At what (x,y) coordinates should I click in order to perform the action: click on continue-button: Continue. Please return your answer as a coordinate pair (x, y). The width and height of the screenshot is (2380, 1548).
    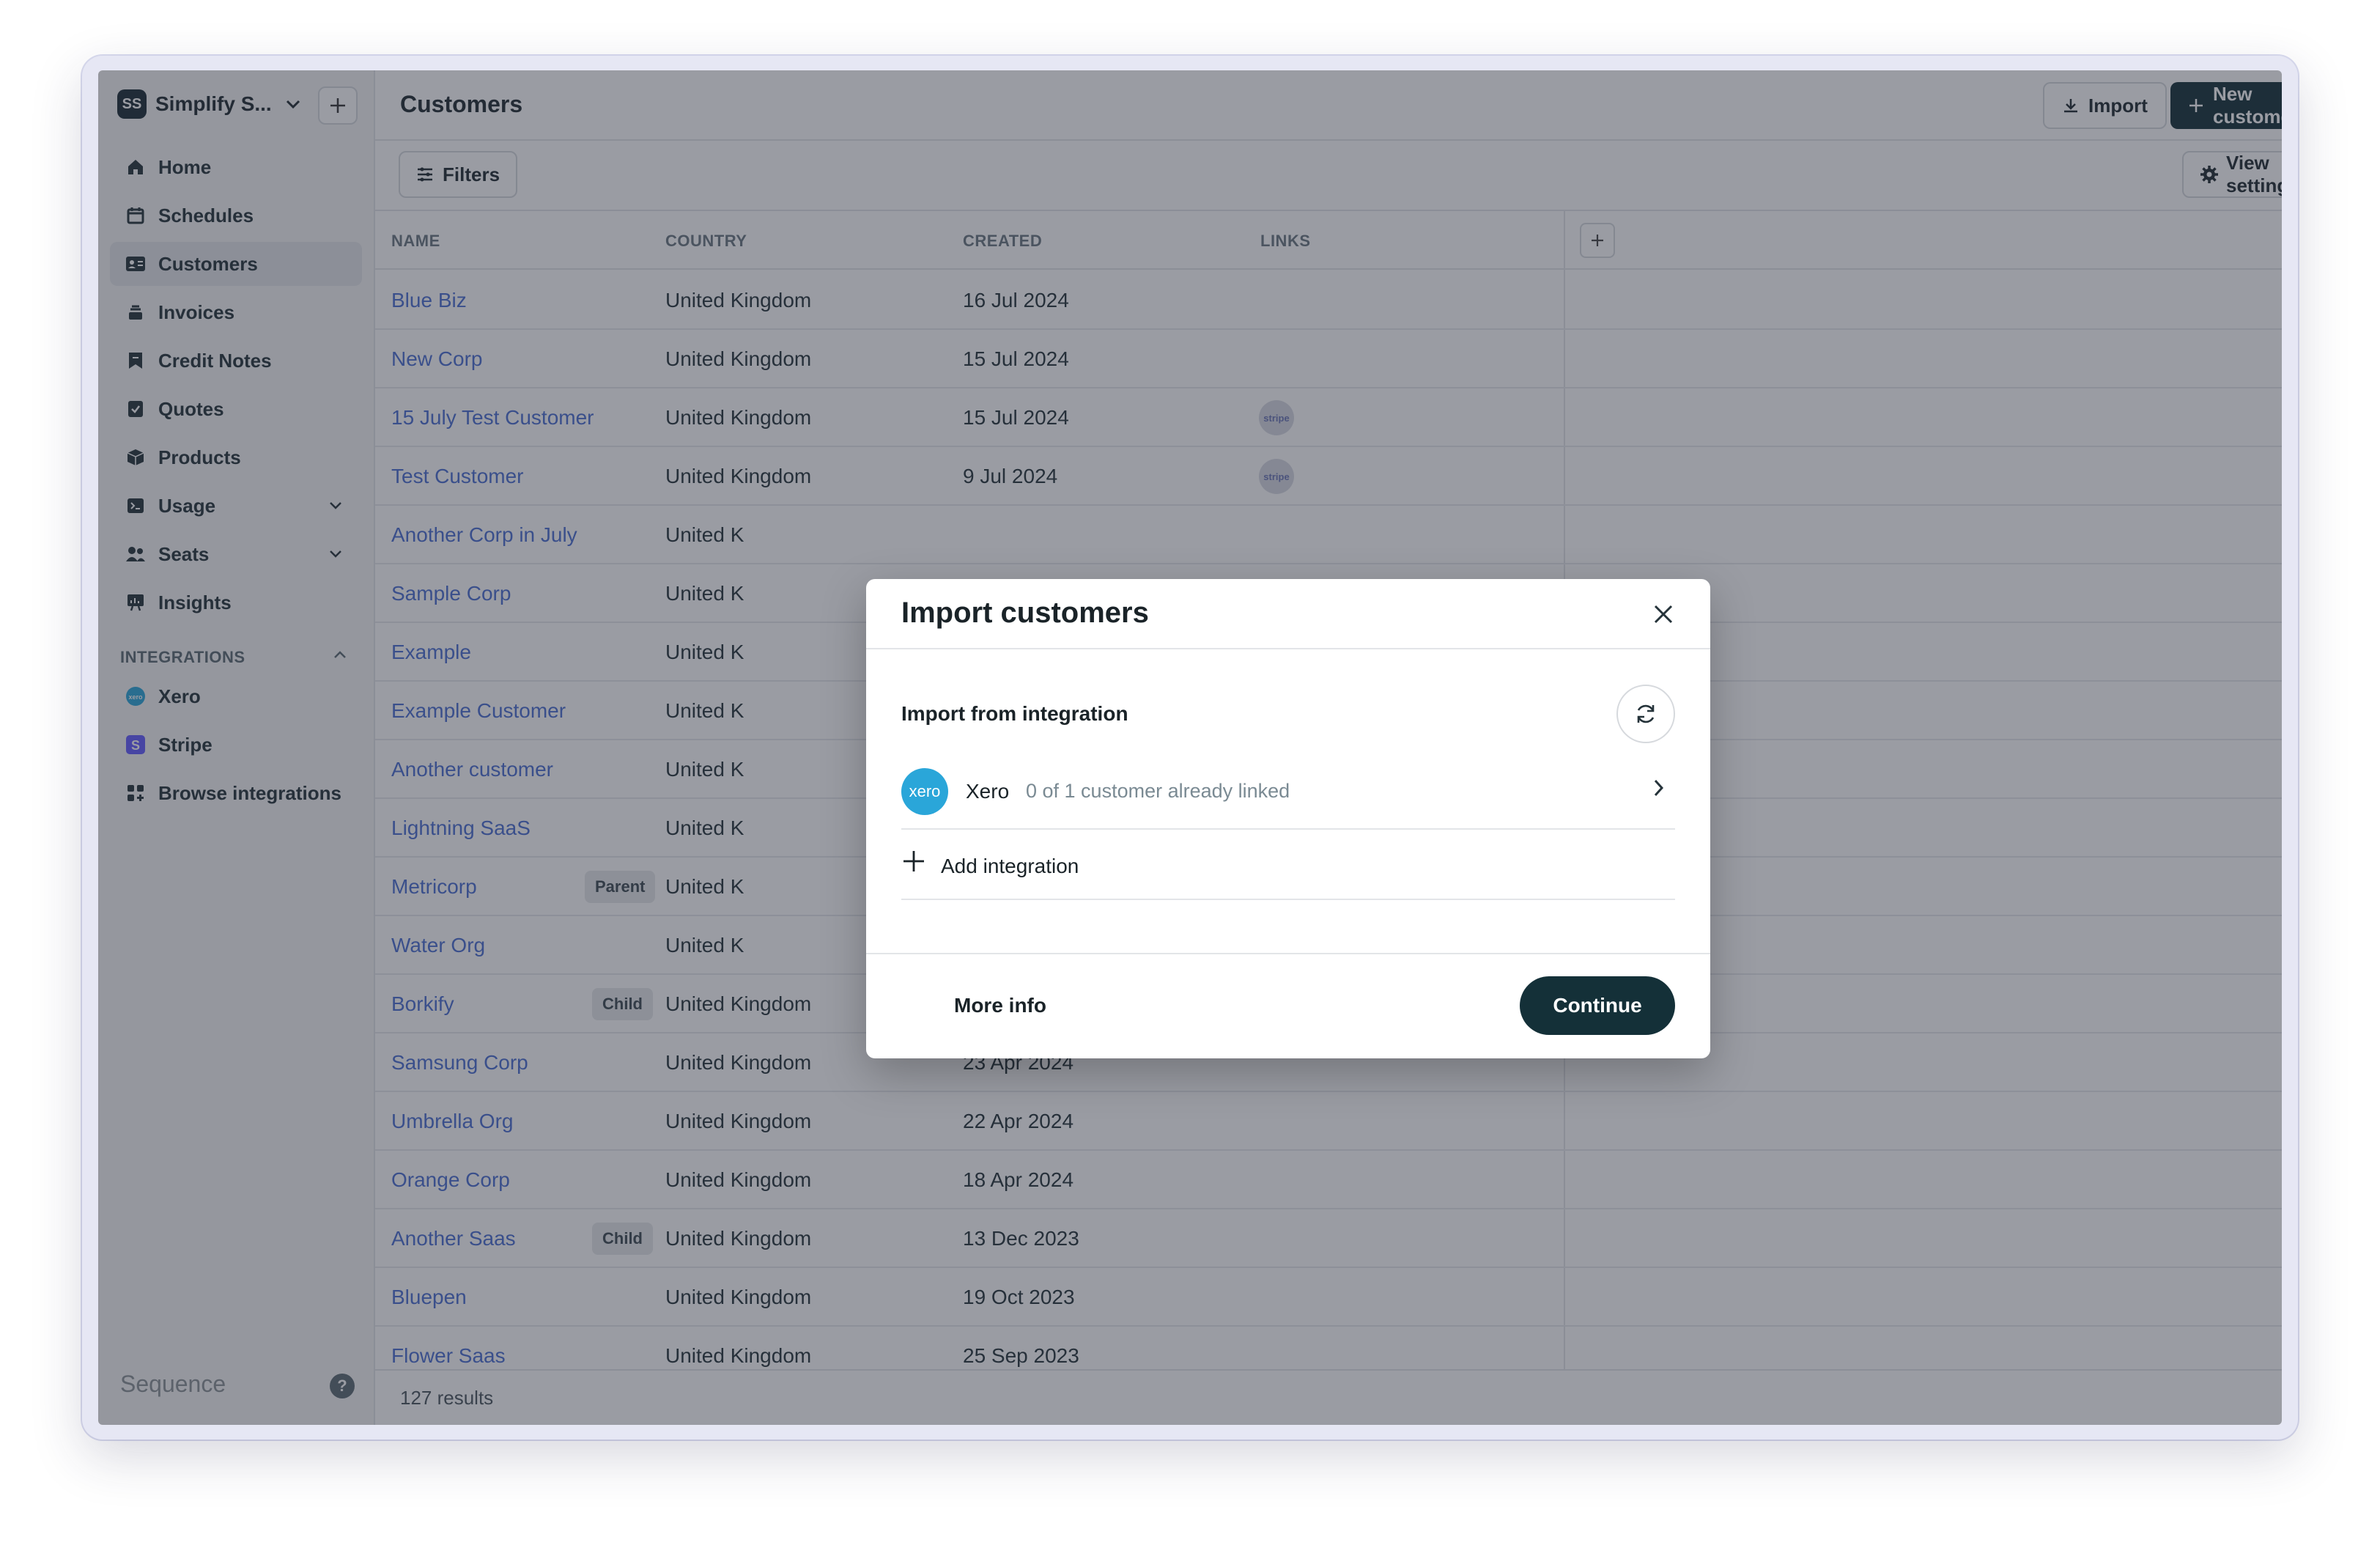
    Looking at the image, I should click on (1597, 1005).